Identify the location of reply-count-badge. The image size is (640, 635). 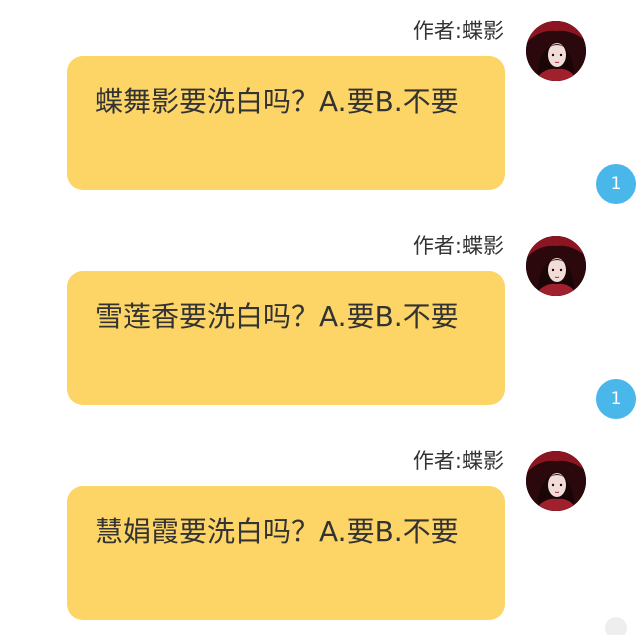
(616, 626).